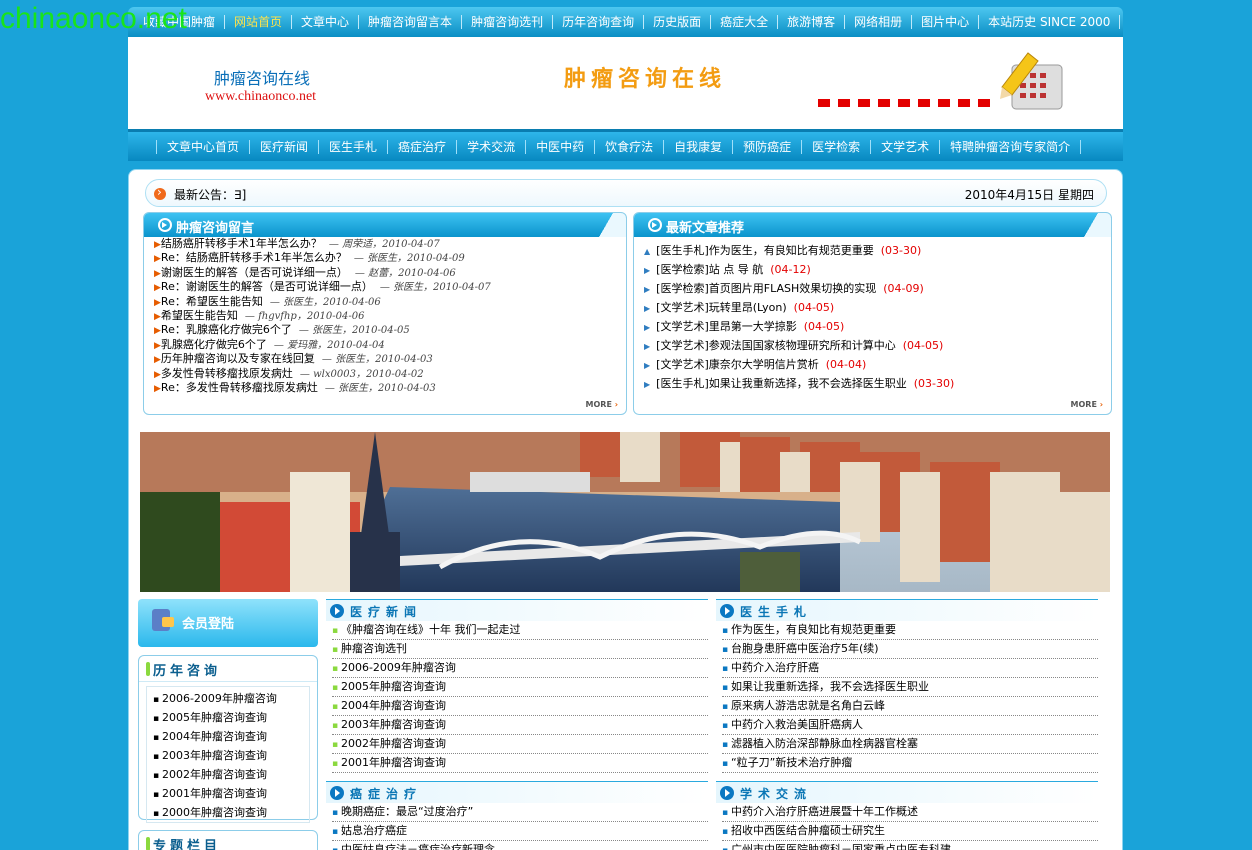 The image size is (1252, 850). I want to click on latest-article-item: ▲ [医生手札]作为医生，有良知比有规范更重要 (03-30), so click(877, 250).